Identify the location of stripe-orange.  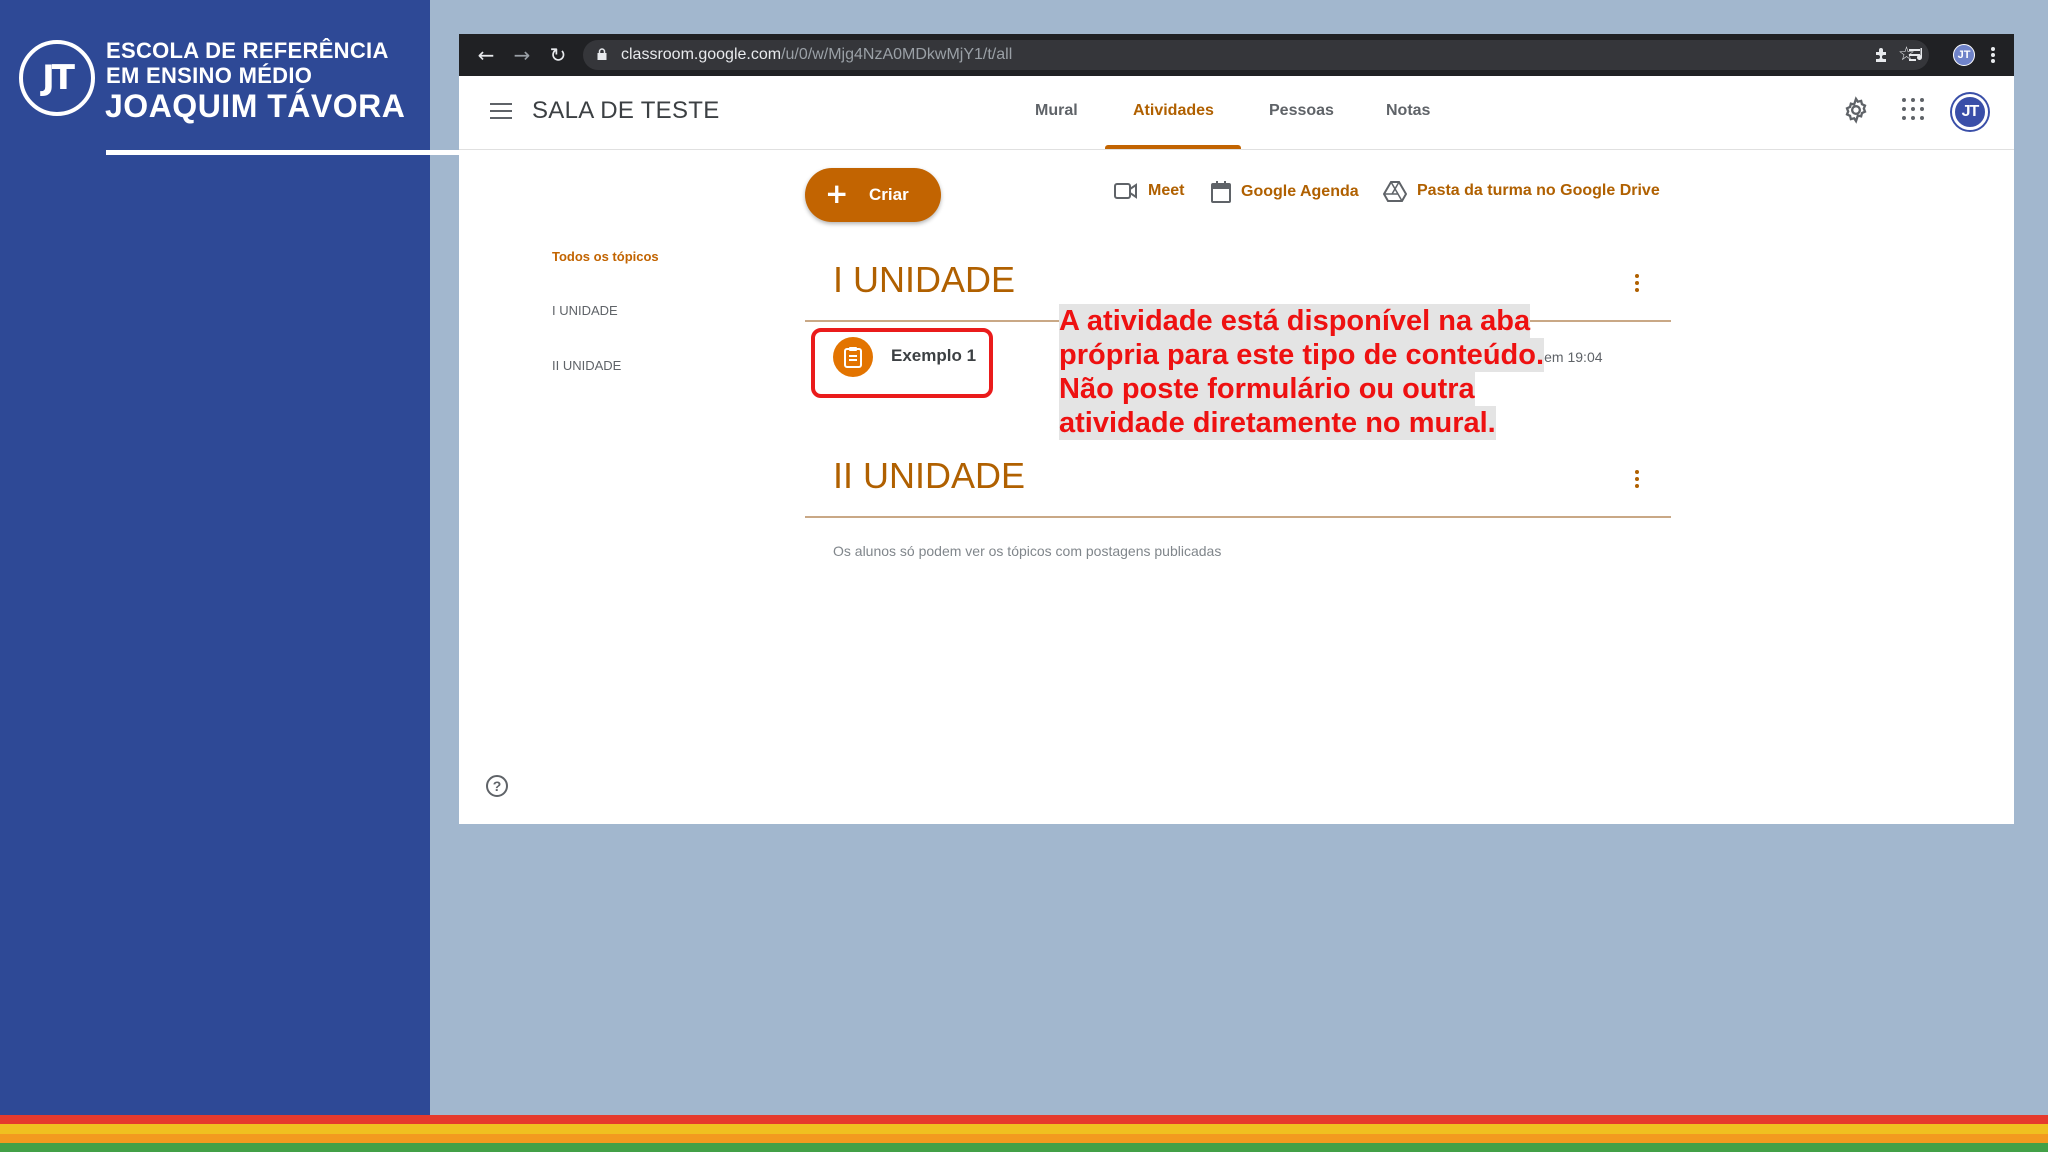
(1024, 1138).